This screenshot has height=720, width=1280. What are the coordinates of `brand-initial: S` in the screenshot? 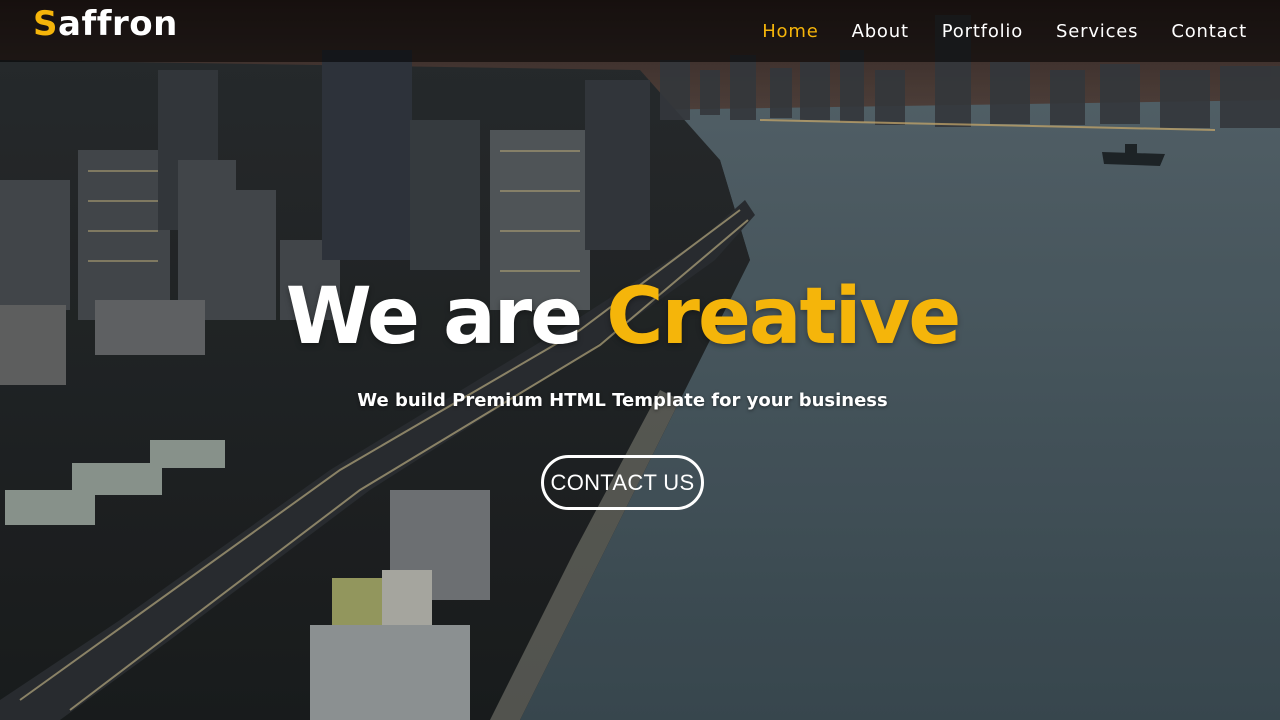 It's located at (45, 24).